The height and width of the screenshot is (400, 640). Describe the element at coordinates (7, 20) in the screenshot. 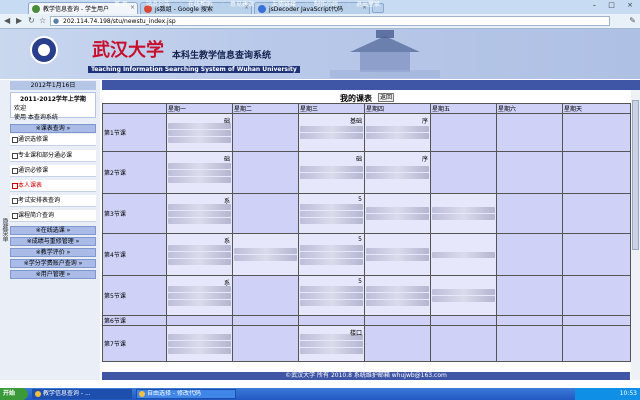

I see `back-arrow-icon: ◀` at that location.